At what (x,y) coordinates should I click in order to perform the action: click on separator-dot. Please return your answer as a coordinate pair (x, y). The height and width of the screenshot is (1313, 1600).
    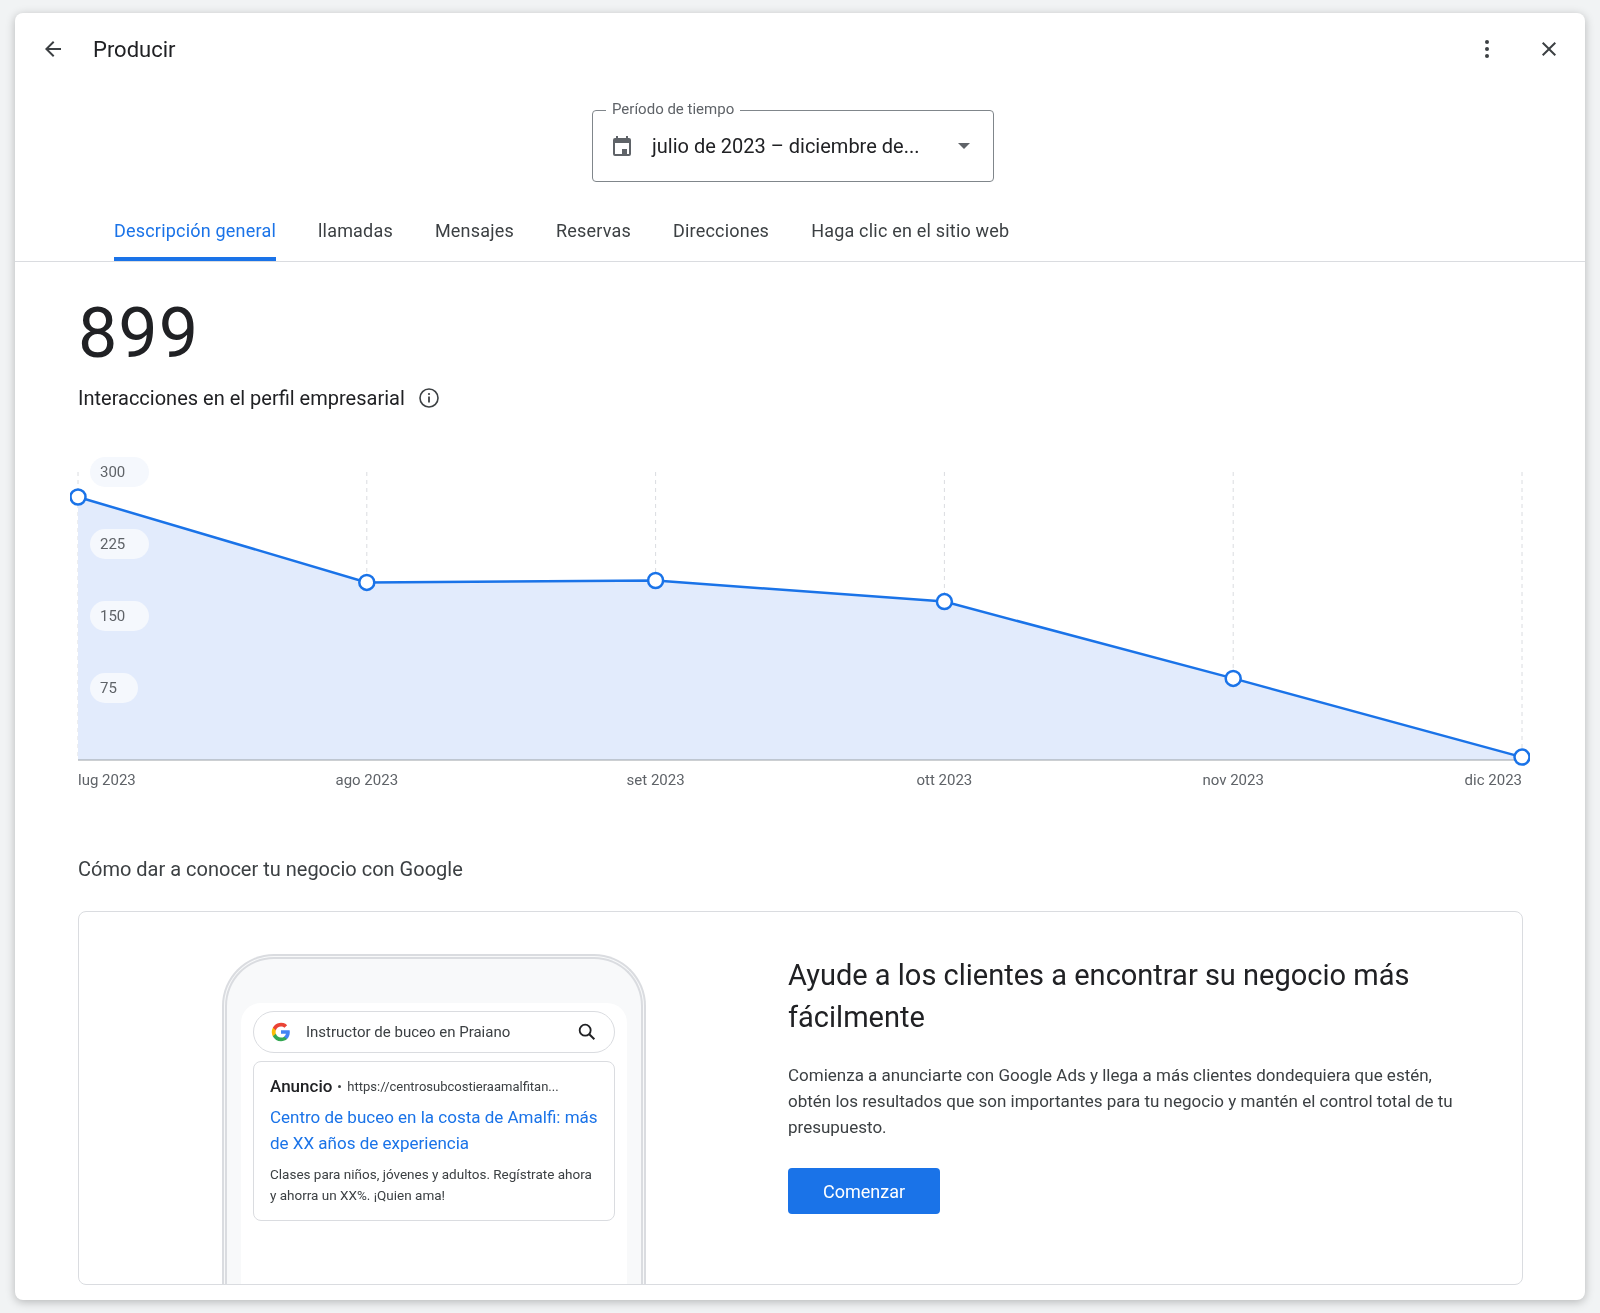
    Looking at the image, I should click on (340, 1086).